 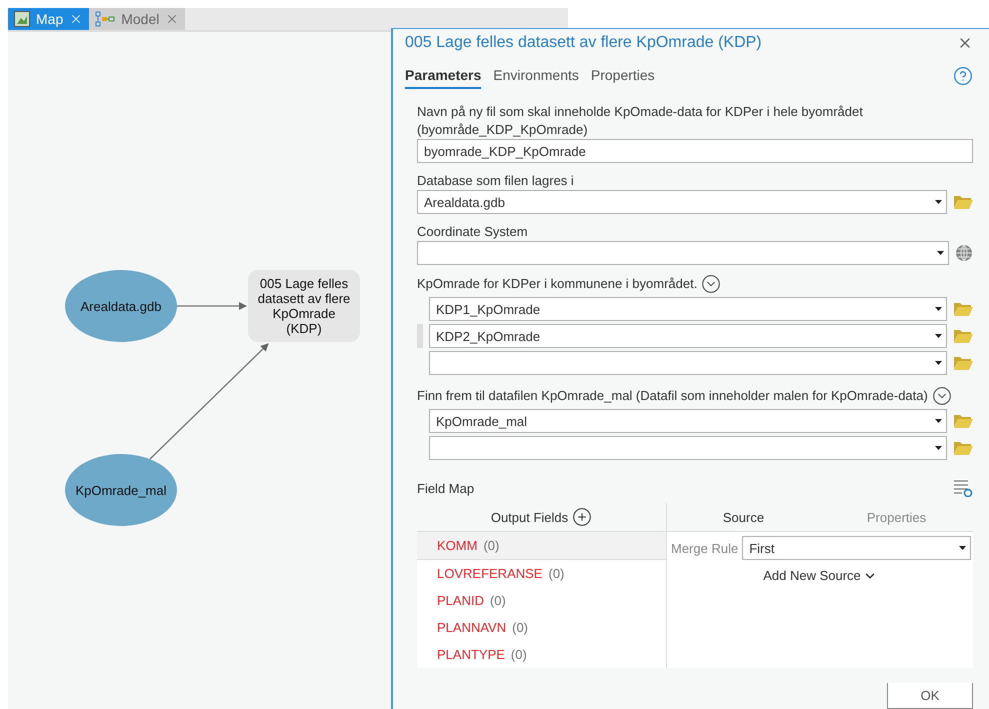 I want to click on field-name: KOMM, so click(x=457, y=545).